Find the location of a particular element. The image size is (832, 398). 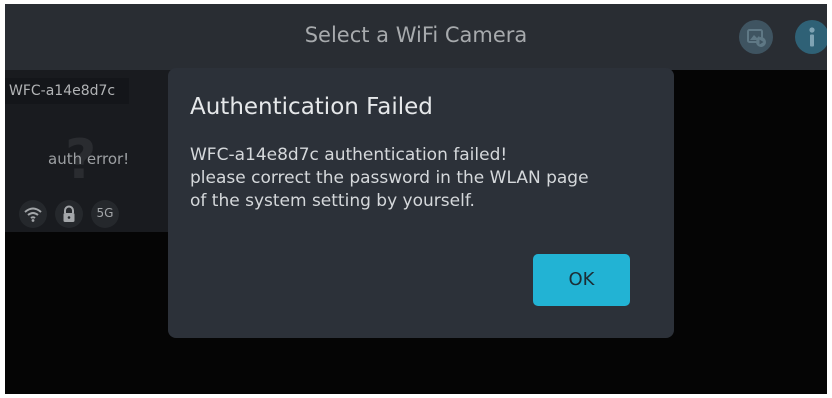

gallery-play-icon is located at coordinates (756, 38).